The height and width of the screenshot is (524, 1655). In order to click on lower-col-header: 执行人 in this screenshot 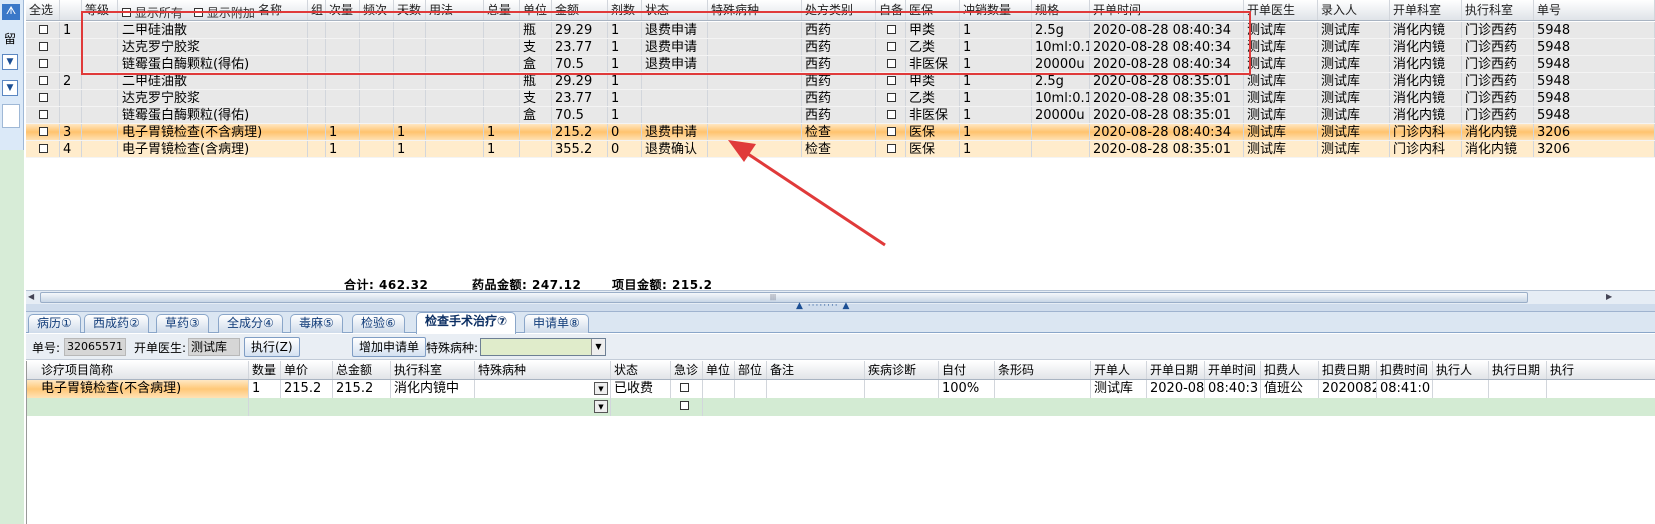, I will do `click(1461, 370)`.